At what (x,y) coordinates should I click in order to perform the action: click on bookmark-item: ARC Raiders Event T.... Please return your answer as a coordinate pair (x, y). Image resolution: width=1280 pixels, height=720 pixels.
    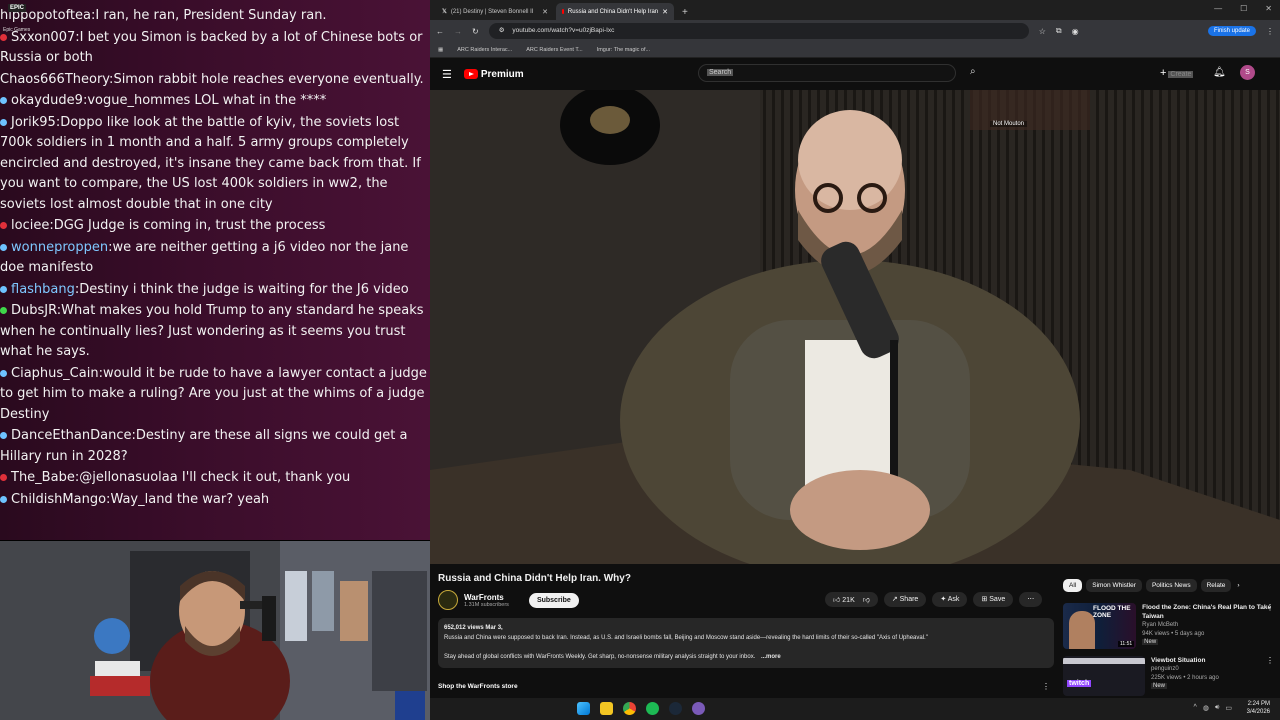
    Looking at the image, I should click on (554, 50).